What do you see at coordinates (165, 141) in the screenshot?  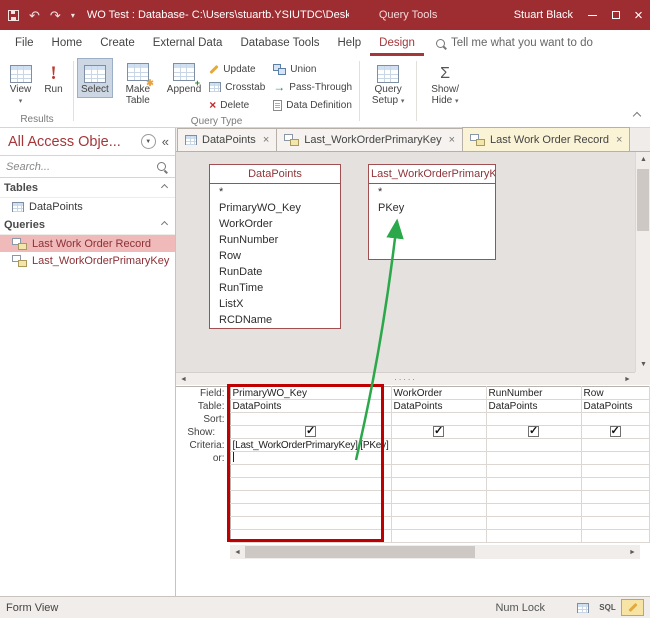 I see `shutter-bar-icon: «` at bounding box center [165, 141].